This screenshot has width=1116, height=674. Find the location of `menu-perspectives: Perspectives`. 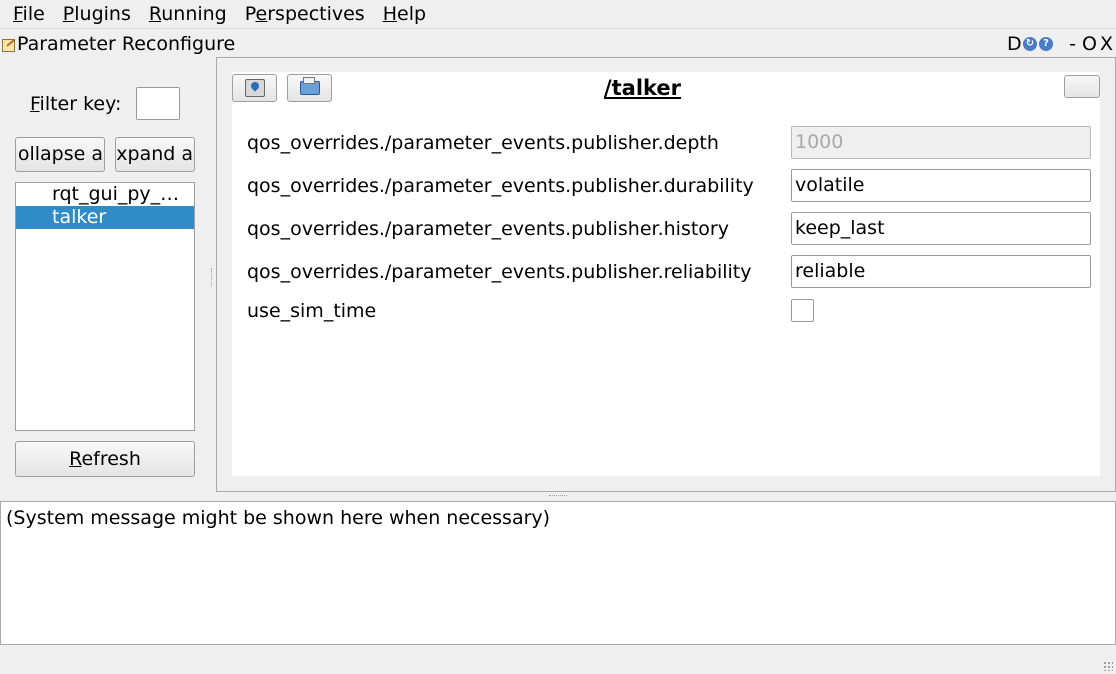

menu-perspectives: Perspectives is located at coordinates (305, 14).